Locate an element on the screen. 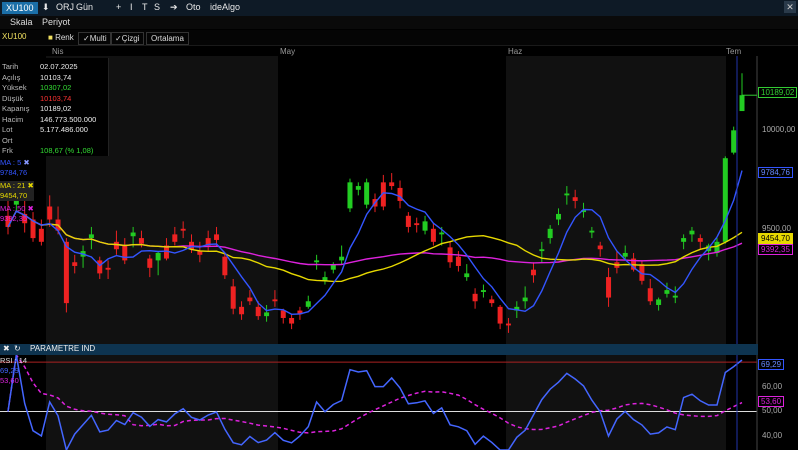 The height and width of the screenshot is (450, 798). rsi-legend: RSI : 14 69,29 53,60 is located at coordinates (13, 371).